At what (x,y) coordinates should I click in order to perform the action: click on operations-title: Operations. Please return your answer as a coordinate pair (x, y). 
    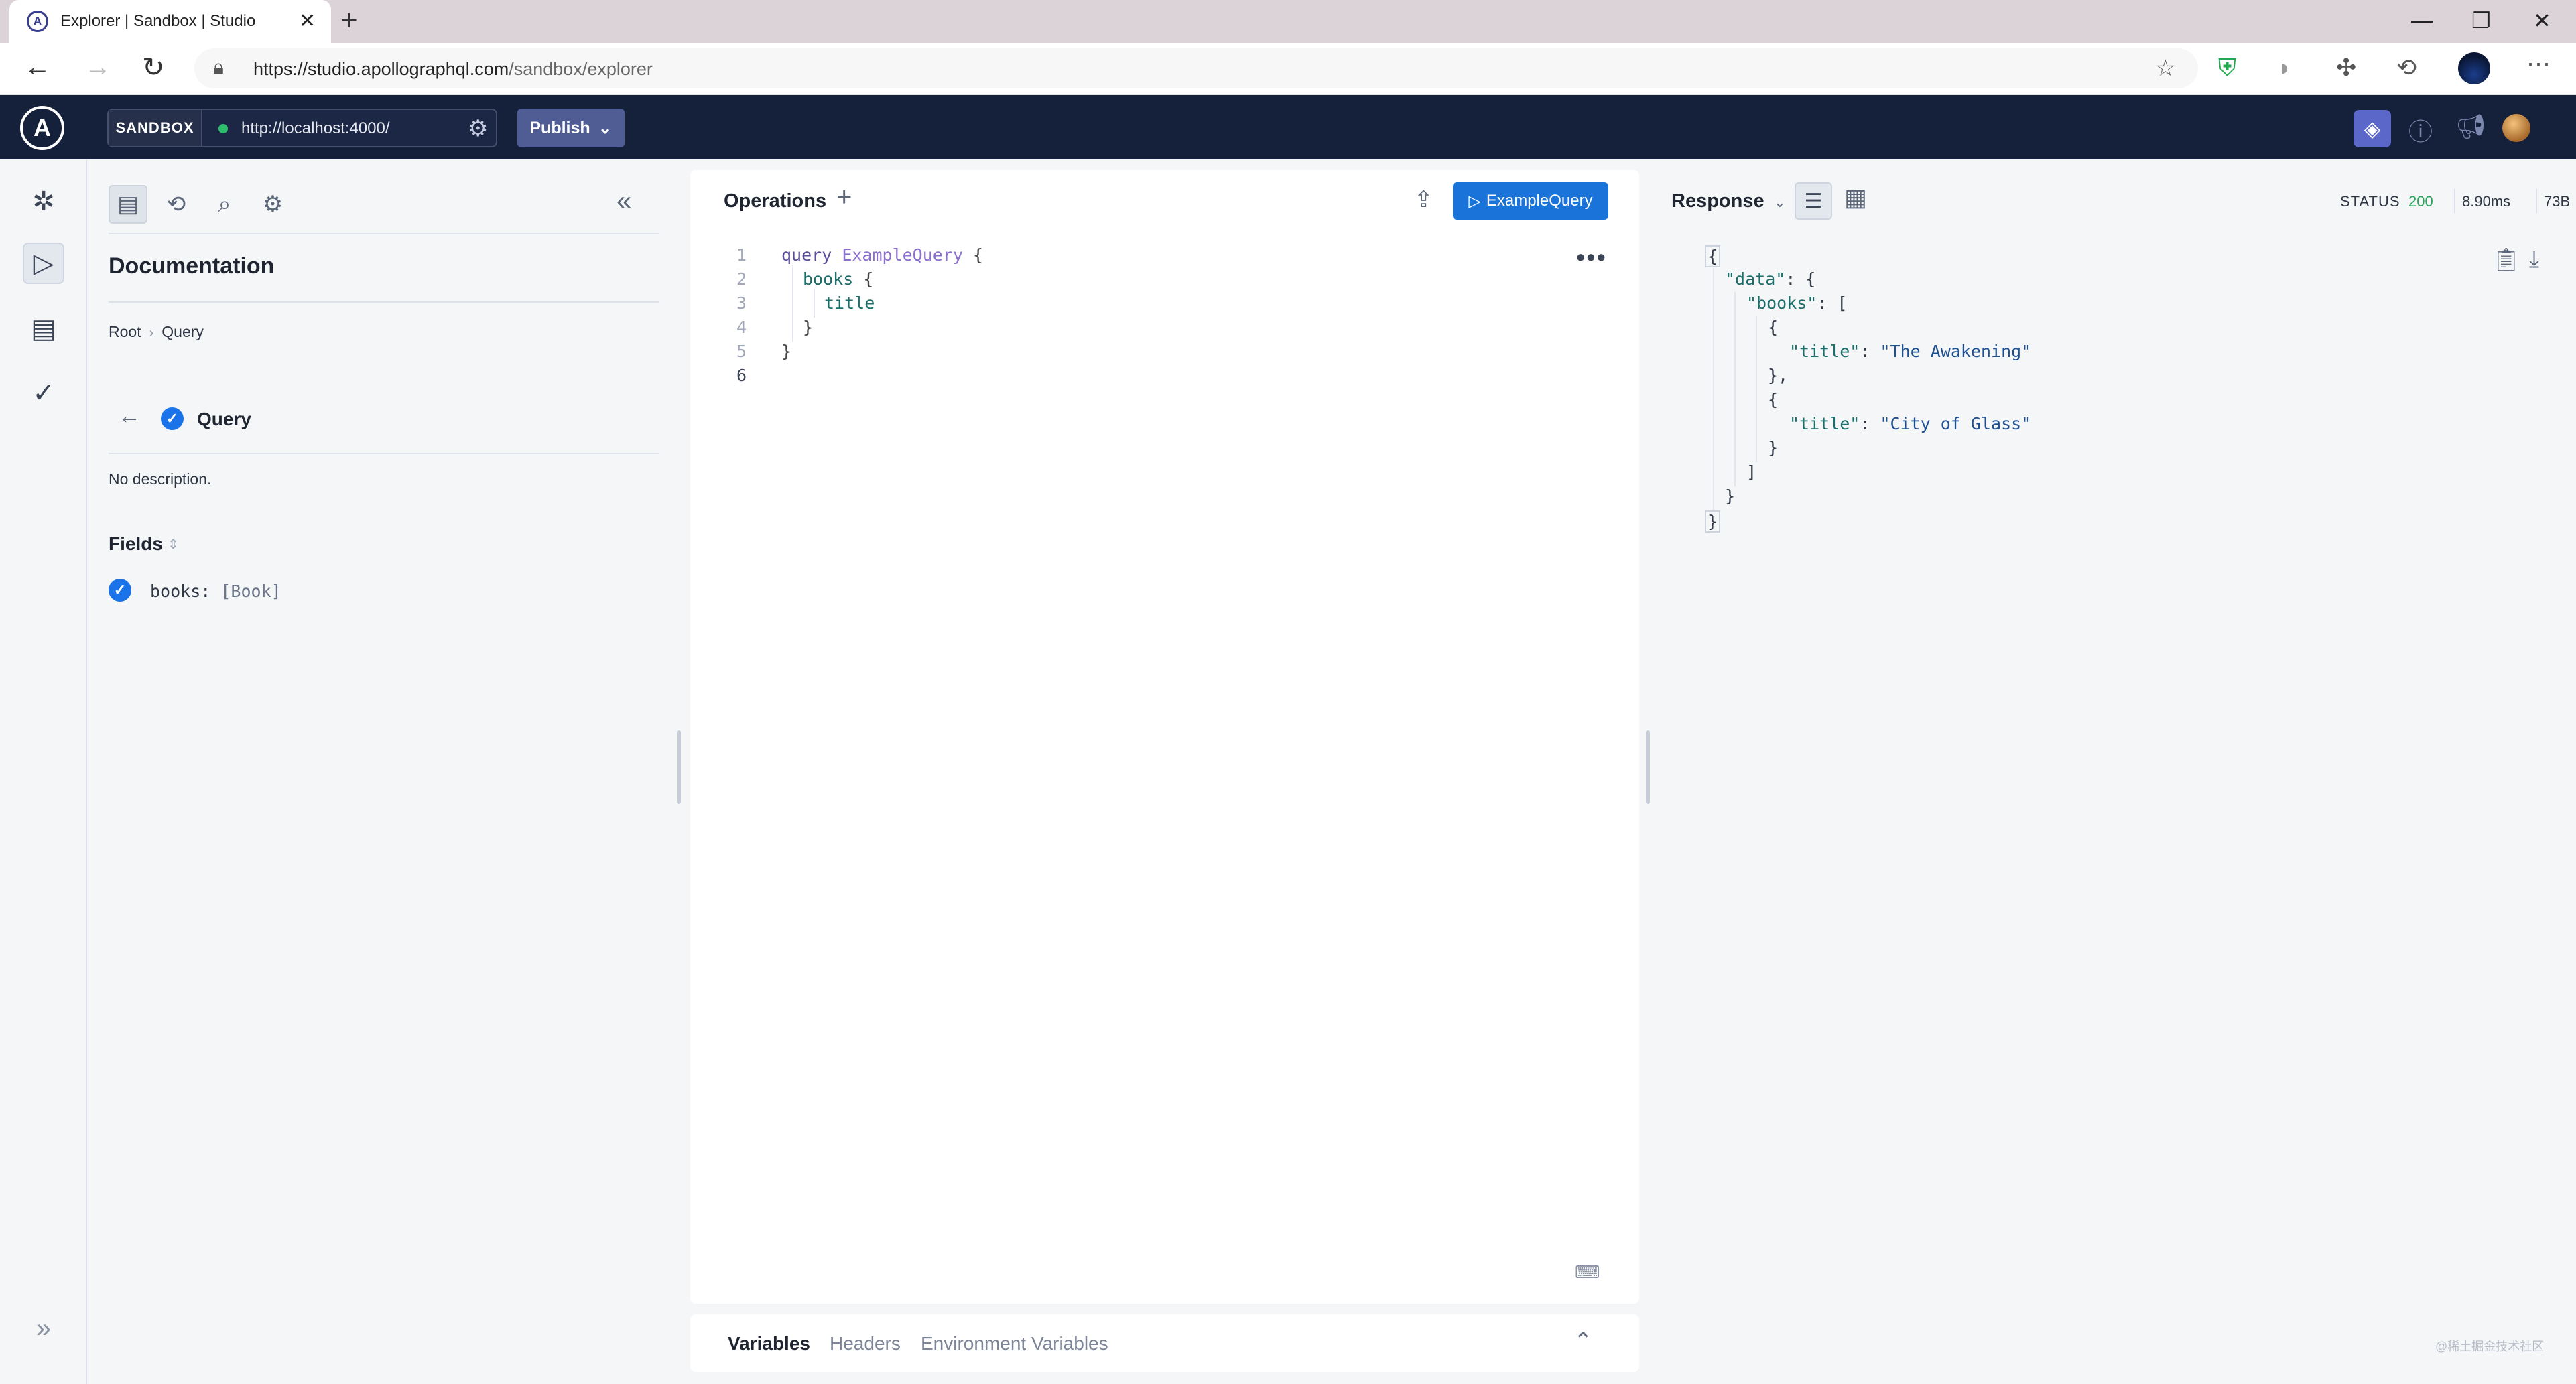
    Looking at the image, I should click on (775, 201).